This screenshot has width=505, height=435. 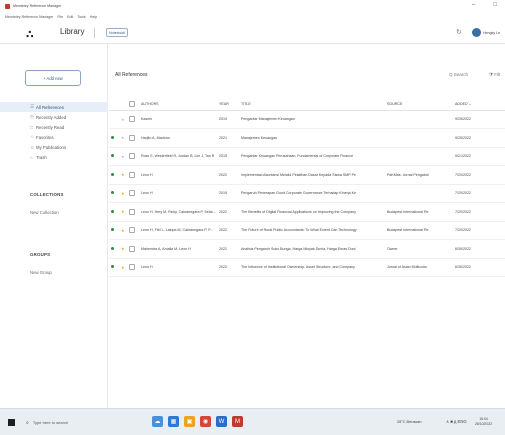 What do you see at coordinates (178, 104) in the screenshot?
I see `column-authors: AUTHORS` at bounding box center [178, 104].